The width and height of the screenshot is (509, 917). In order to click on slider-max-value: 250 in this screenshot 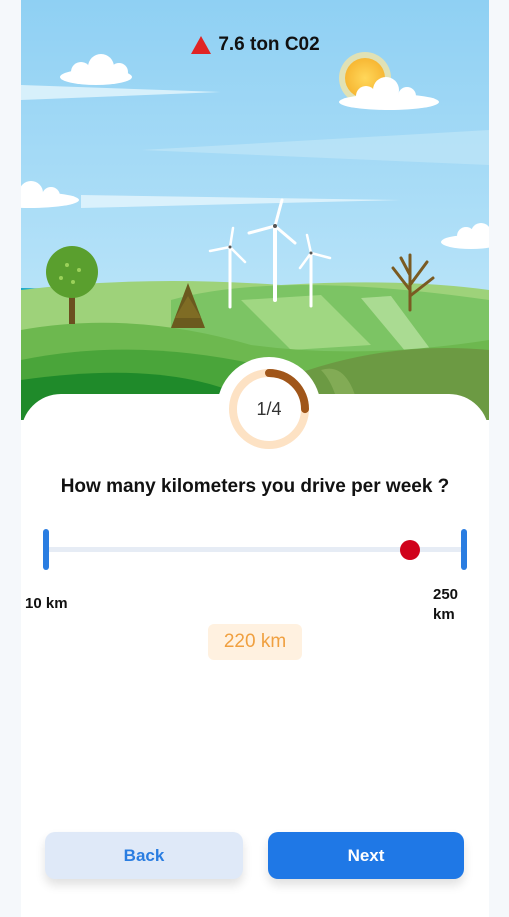, I will do `click(446, 594)`.